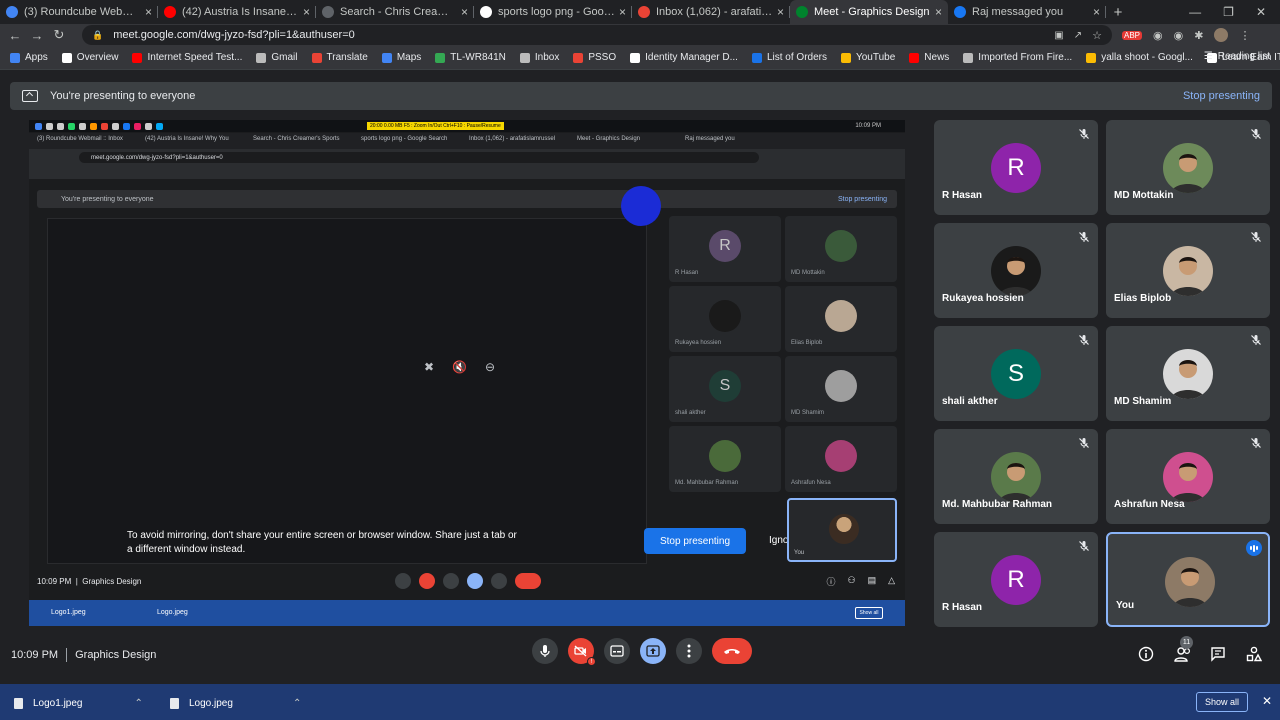 The image size is (1280, 720). What do you see at coordinates (539, 57) in the screenshot?
I see `bookmark-item: Inbox` at bounding box center [539, 57].